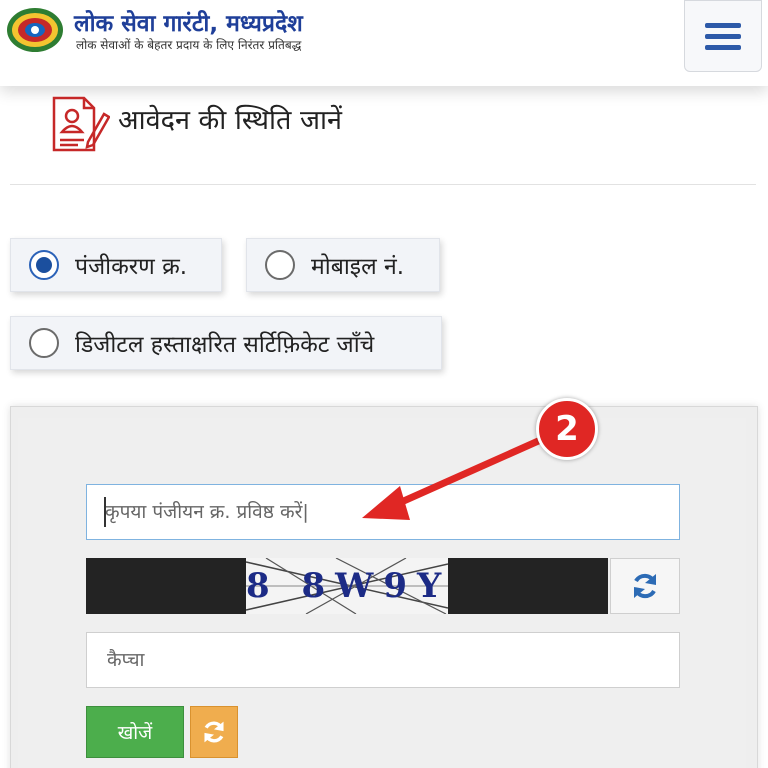 Image resolution: width=768 pixels, height=768 pixels. Describe the element at coordinates (44, 343) in the screenshot. I see `radio-button-digital-certificate` at that location.